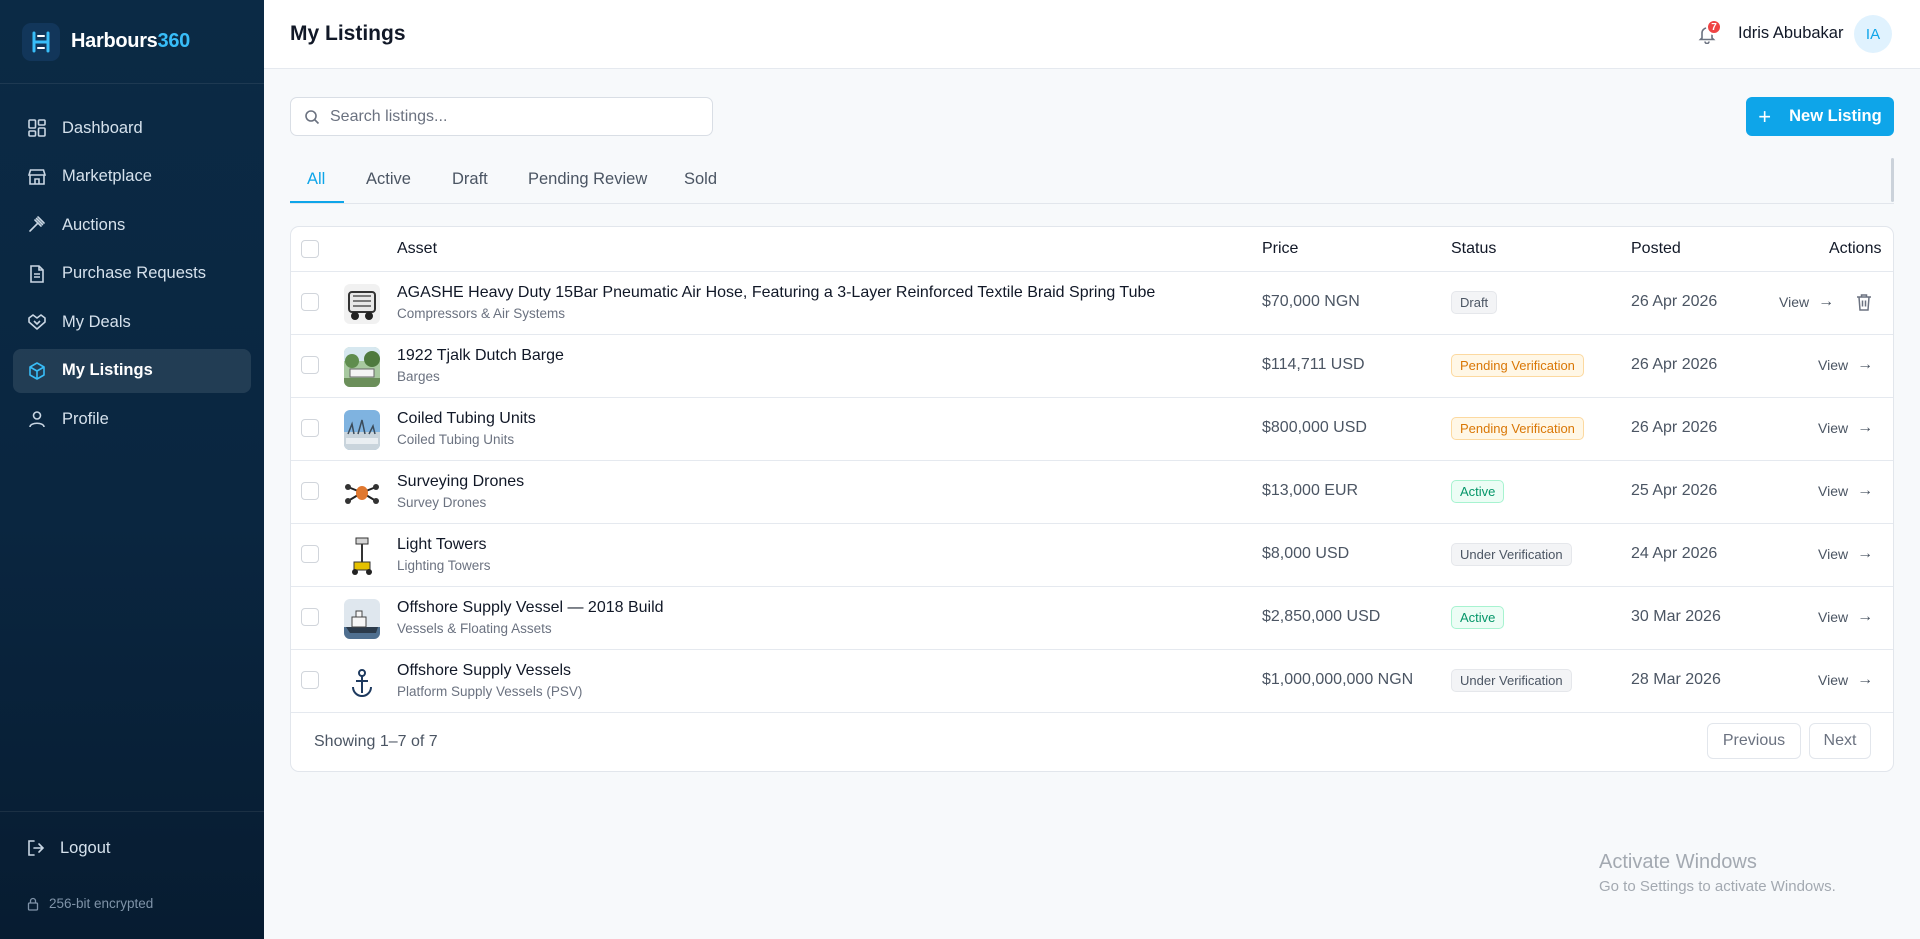 The image size is (1920, 939). I want to click on listing-category: Survey Drones, so click(442, 502).